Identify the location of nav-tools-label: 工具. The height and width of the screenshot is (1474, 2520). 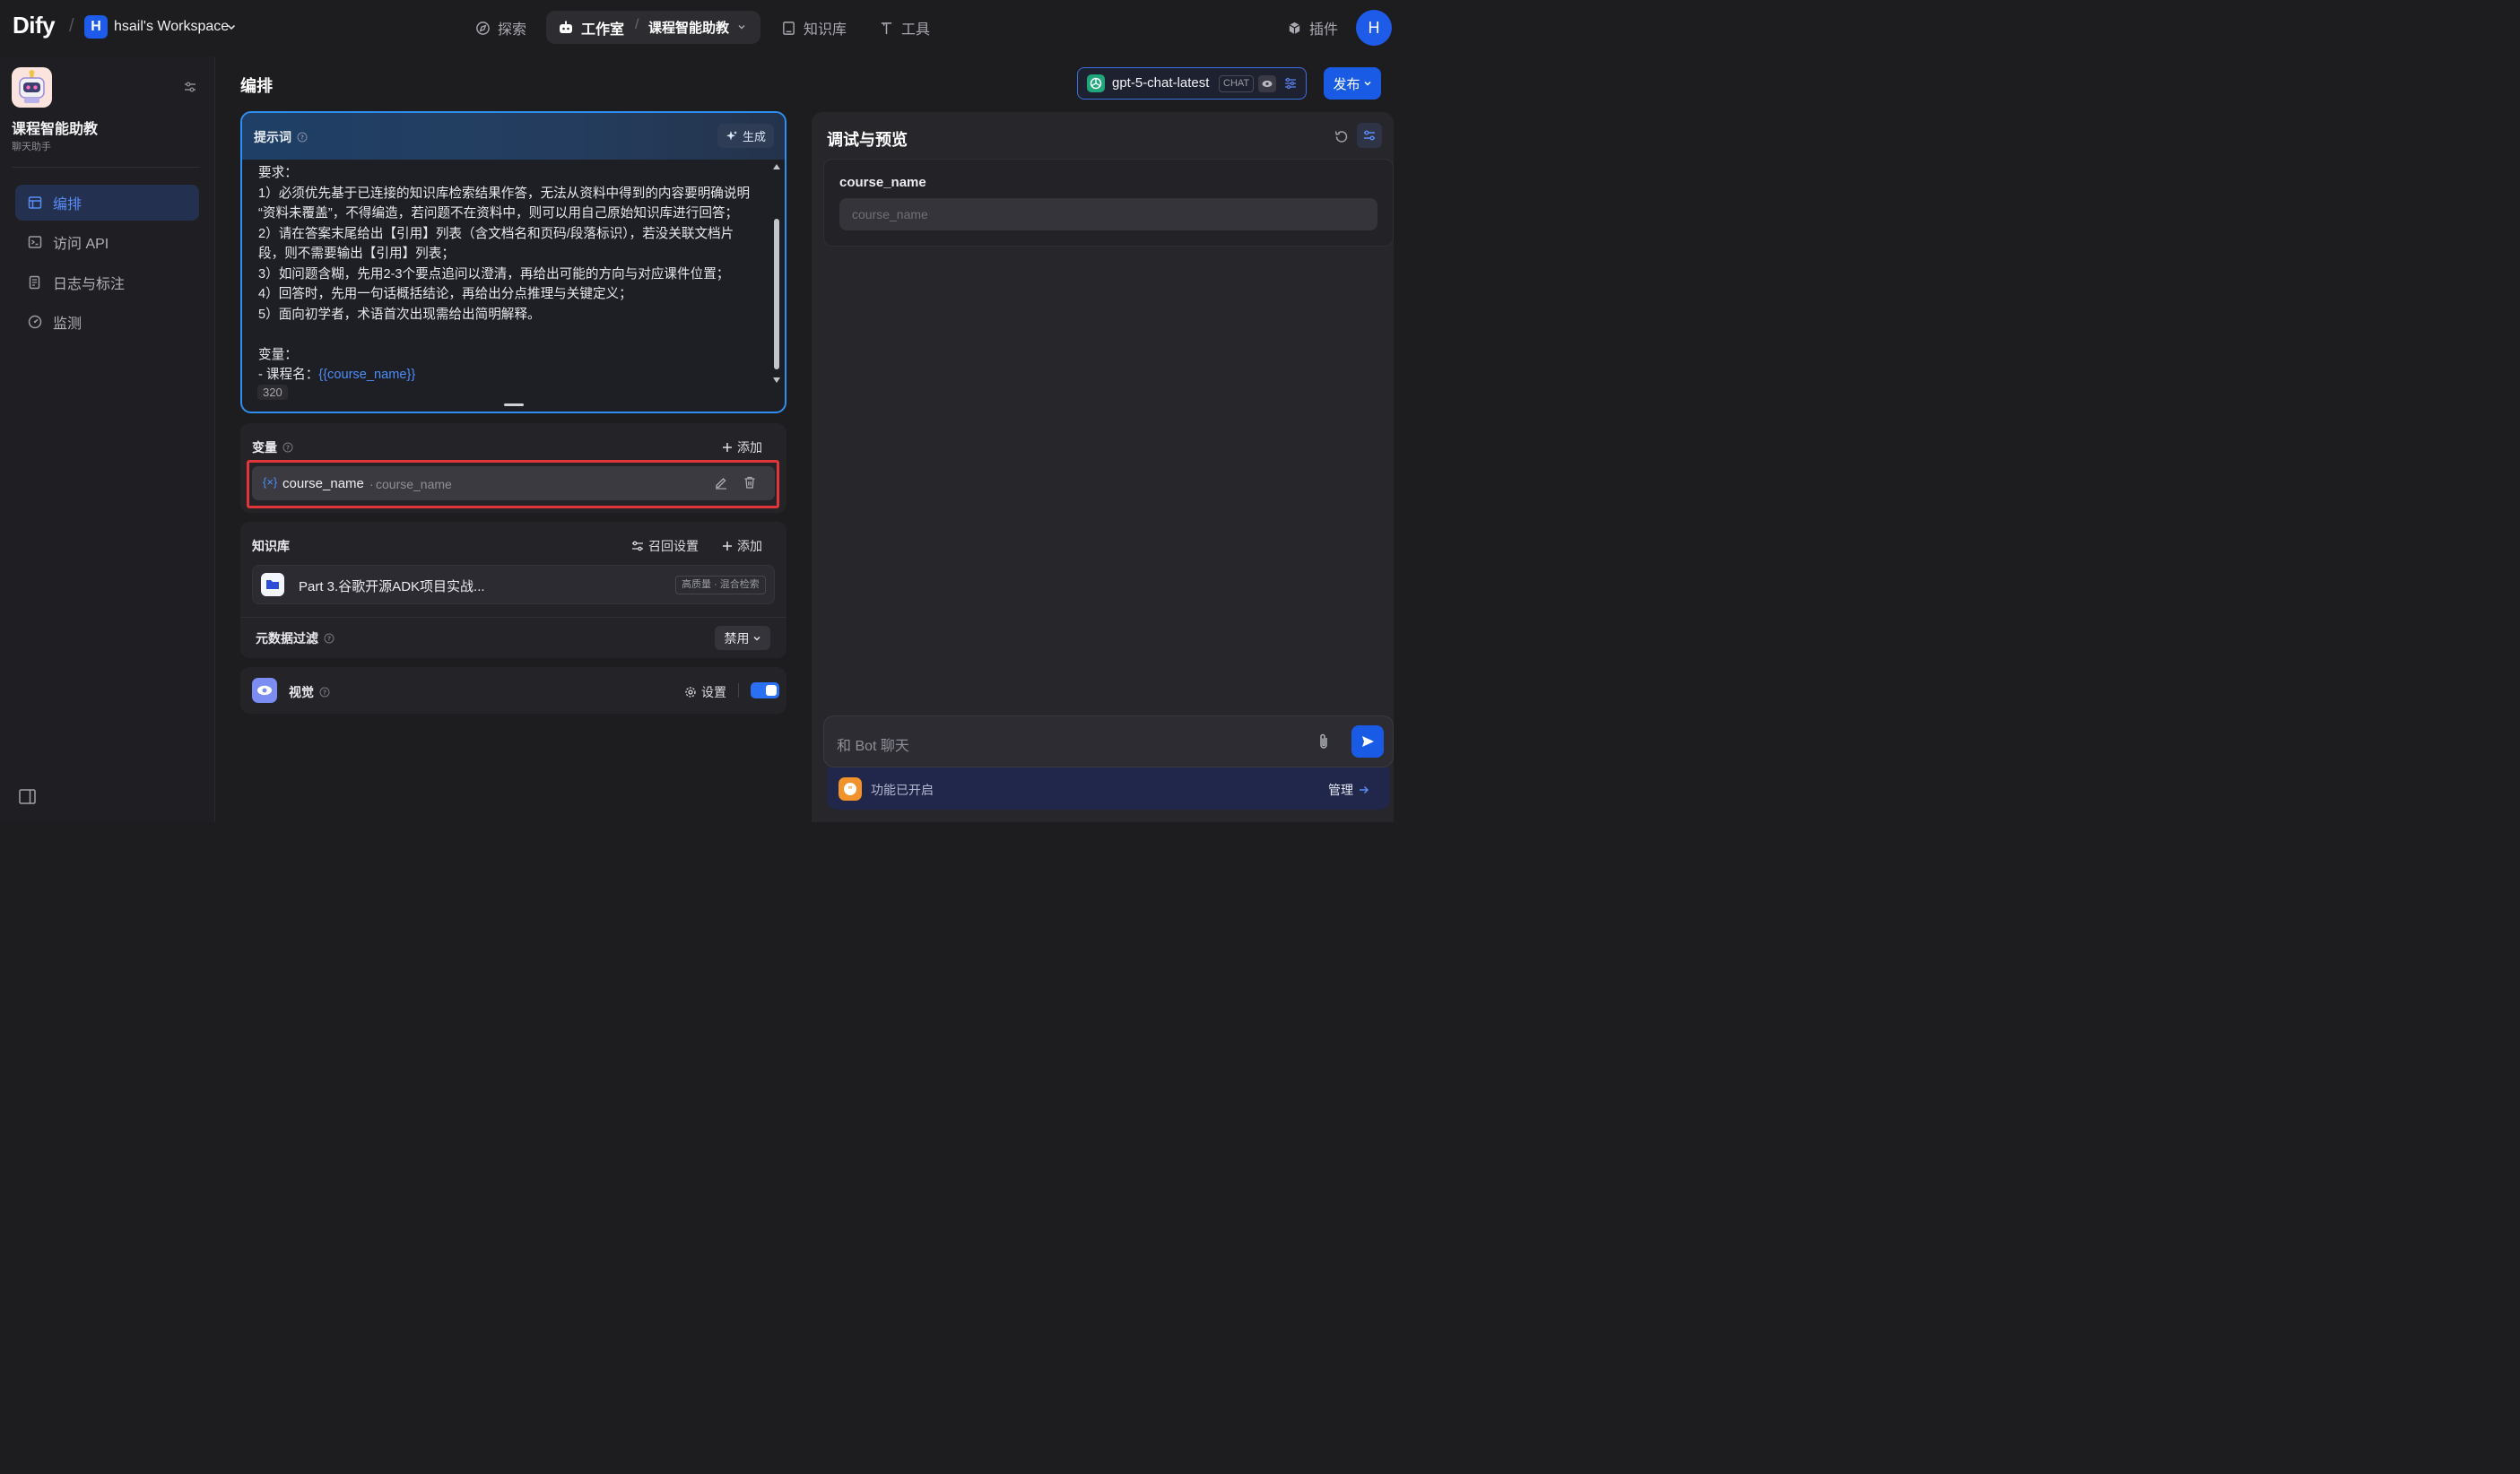
(916, 30).